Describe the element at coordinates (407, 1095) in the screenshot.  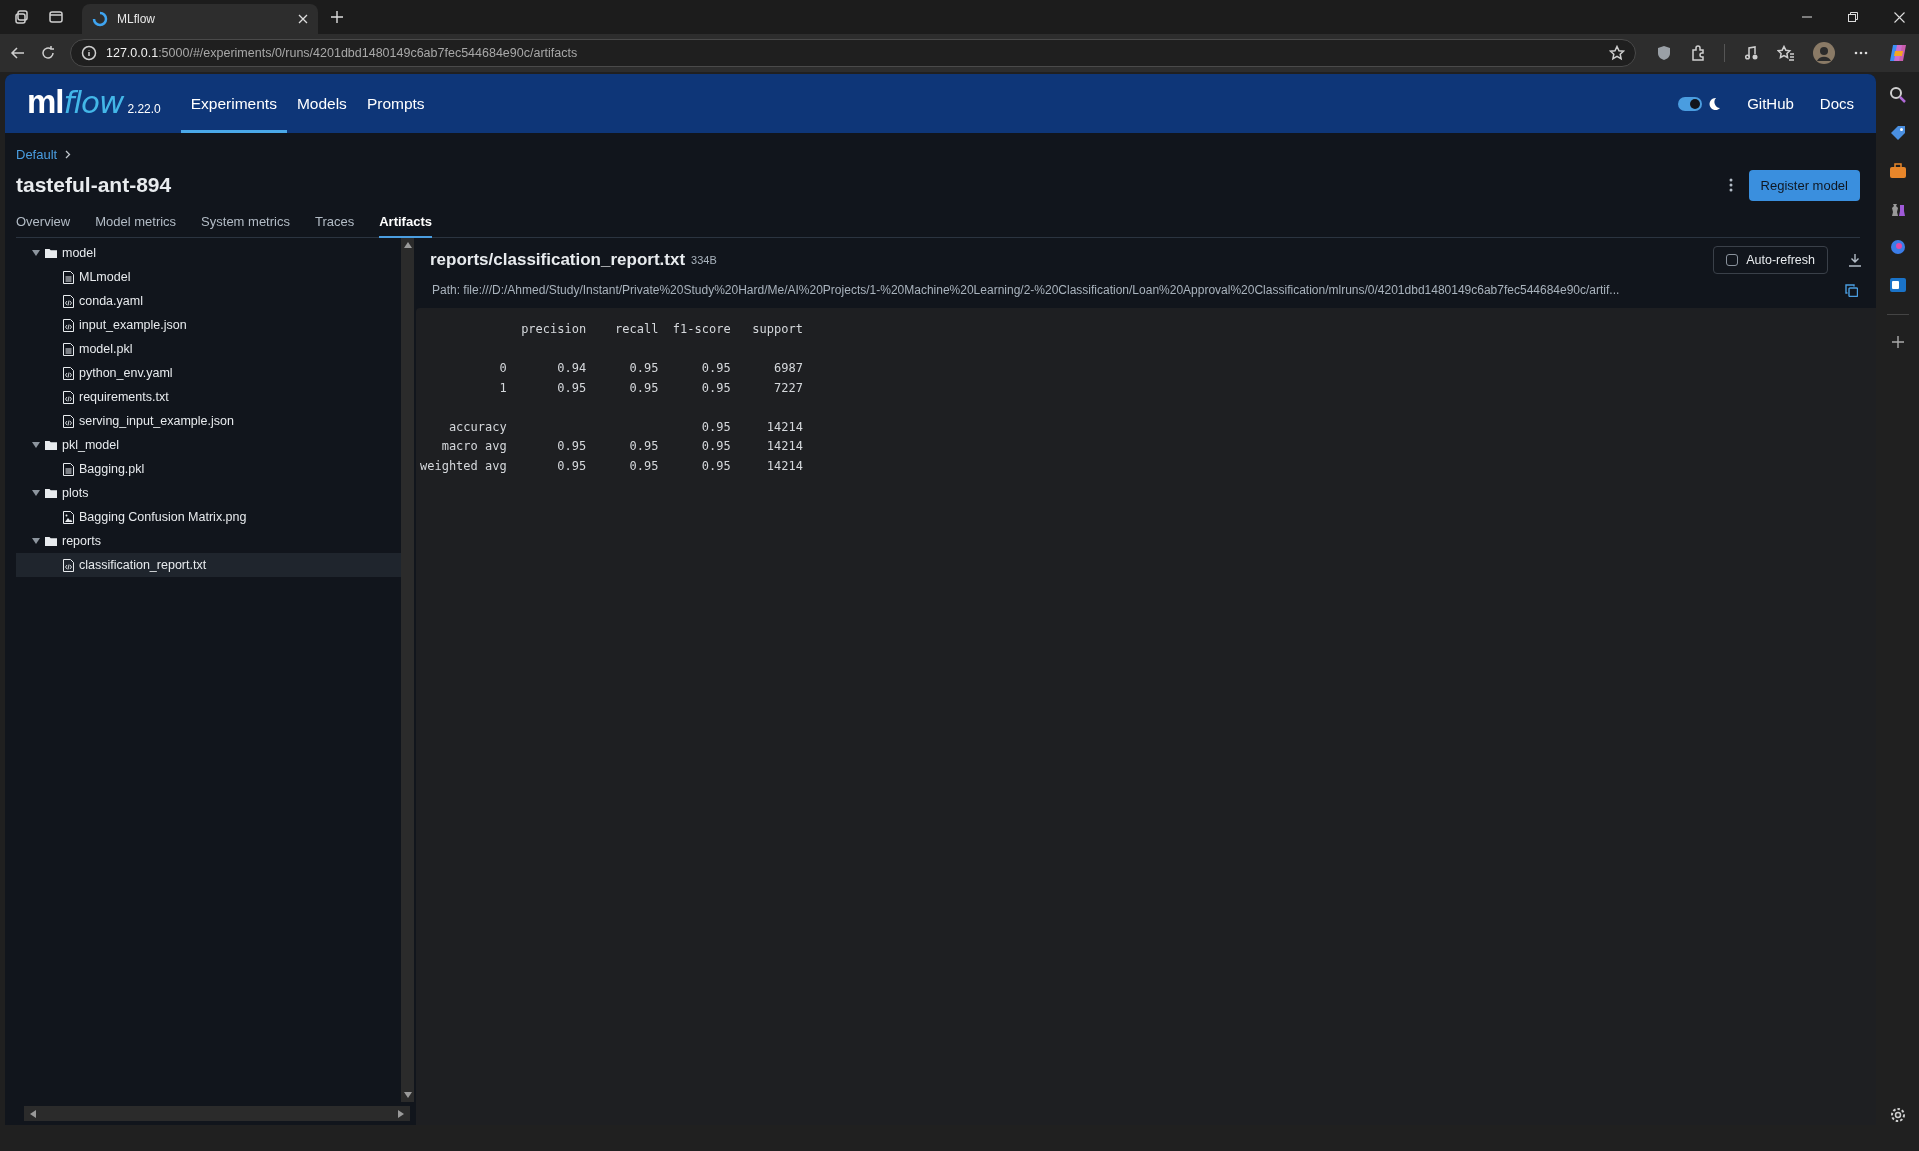
I see `scroll-down-icon` at that location.